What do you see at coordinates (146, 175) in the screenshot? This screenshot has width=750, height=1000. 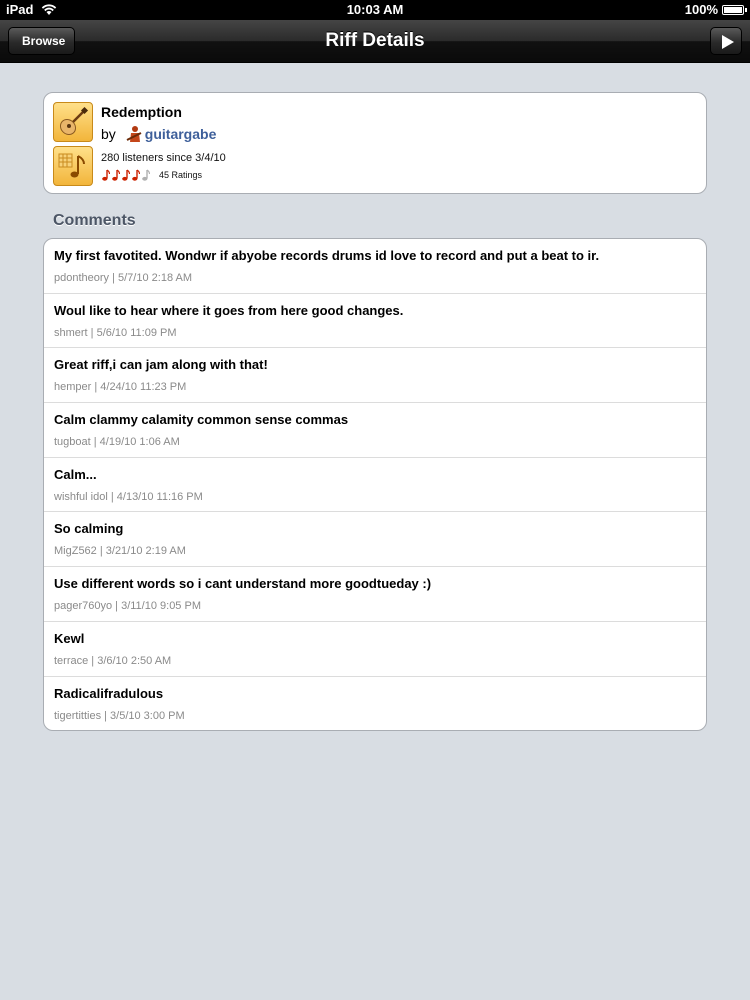 I see `rating-note-empty-icon` at bounding box center [146, 175].